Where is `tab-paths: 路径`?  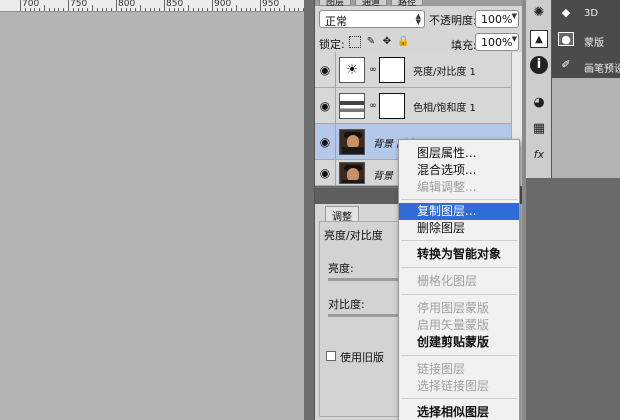 tab-paths: 路径 is located at coordinates (407, 3).